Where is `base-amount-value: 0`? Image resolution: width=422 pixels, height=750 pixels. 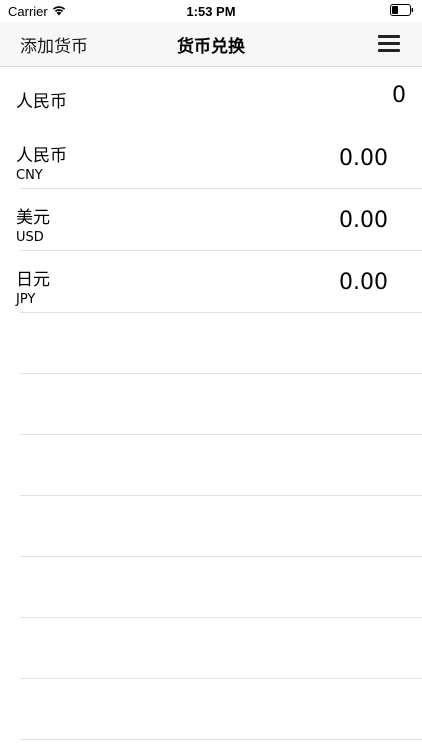 base-amount-value: 0 is located at coordinates (399, 95).